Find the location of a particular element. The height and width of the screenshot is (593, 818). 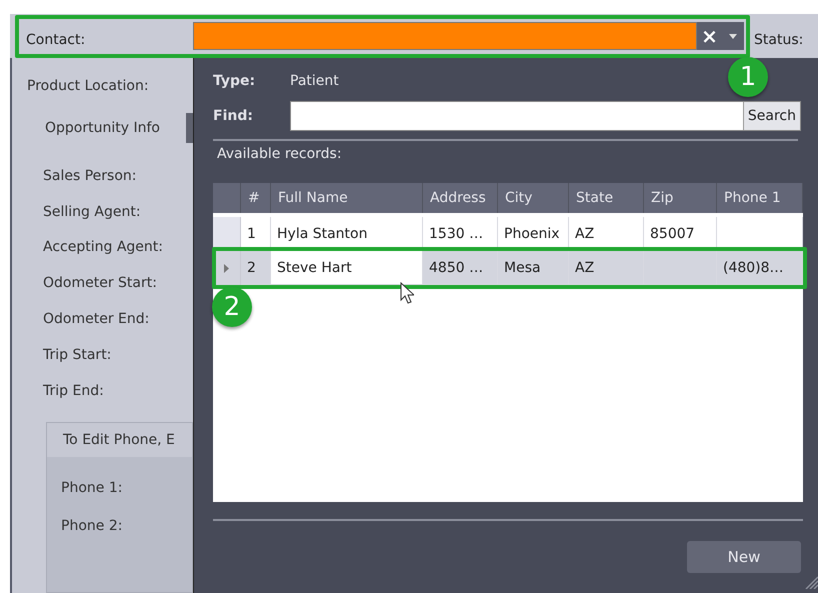

records-label: Available records: is located at coordinates (279, 154).